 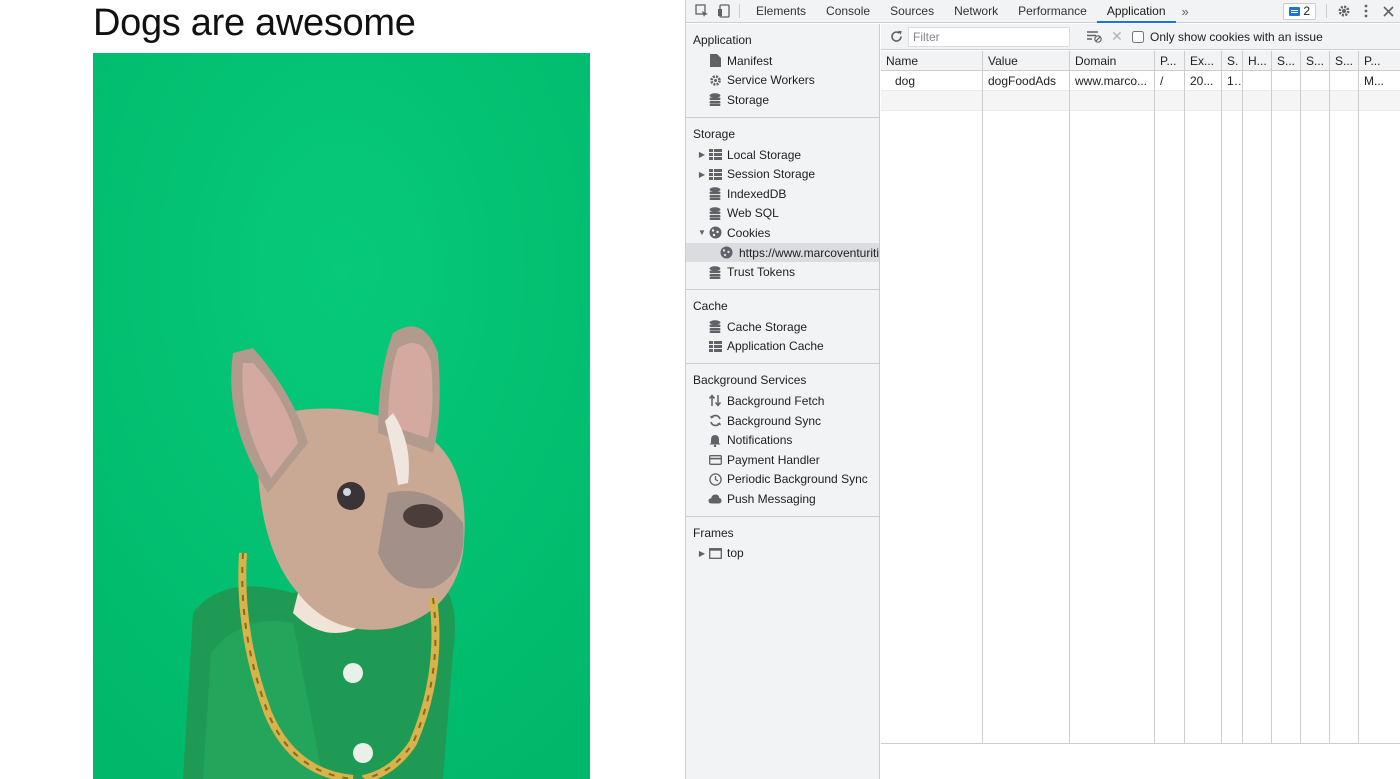 I want to click on sidebar-heading: Cache, so click(x=710, y=305).